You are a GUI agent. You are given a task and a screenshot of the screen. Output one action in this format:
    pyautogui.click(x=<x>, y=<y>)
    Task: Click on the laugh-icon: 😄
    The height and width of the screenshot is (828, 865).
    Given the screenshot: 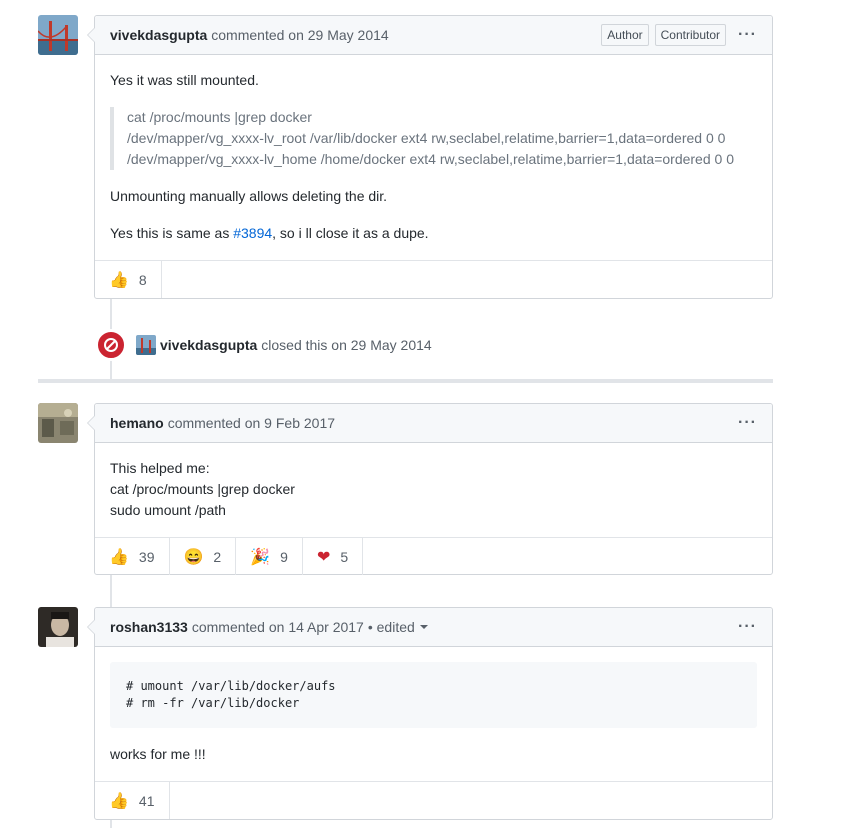 What is the action you would take?
    pyautogui.click(x=193, y=557)
    